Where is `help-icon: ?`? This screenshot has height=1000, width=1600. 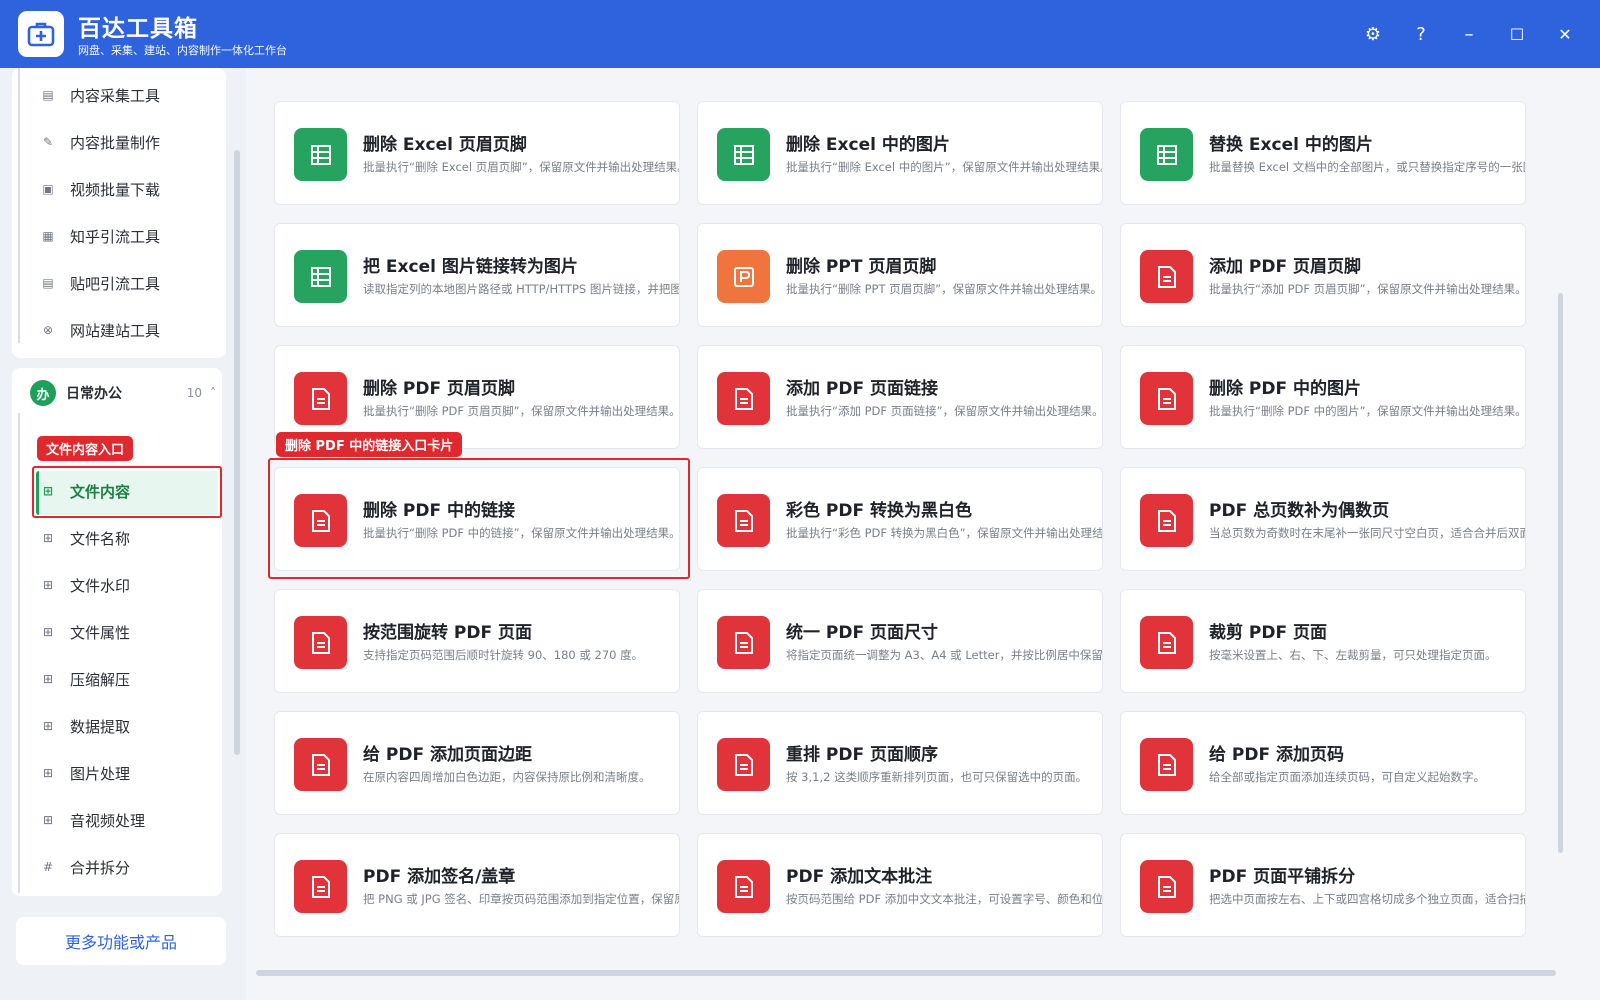 help-icon: ? is located at coordinates (1421, 34).